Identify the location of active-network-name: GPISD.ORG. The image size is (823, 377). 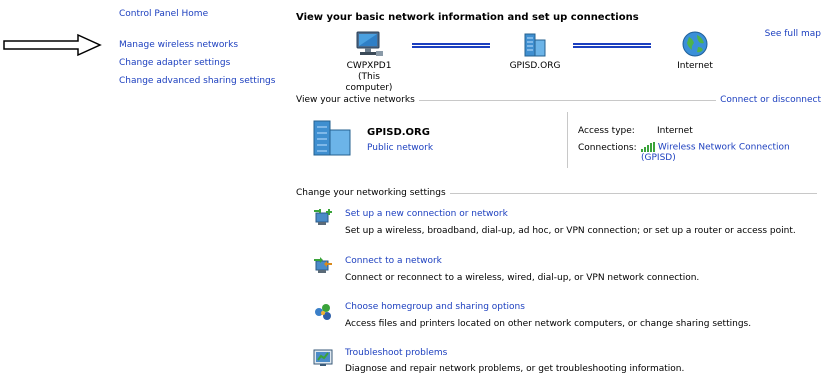
(398, 132).